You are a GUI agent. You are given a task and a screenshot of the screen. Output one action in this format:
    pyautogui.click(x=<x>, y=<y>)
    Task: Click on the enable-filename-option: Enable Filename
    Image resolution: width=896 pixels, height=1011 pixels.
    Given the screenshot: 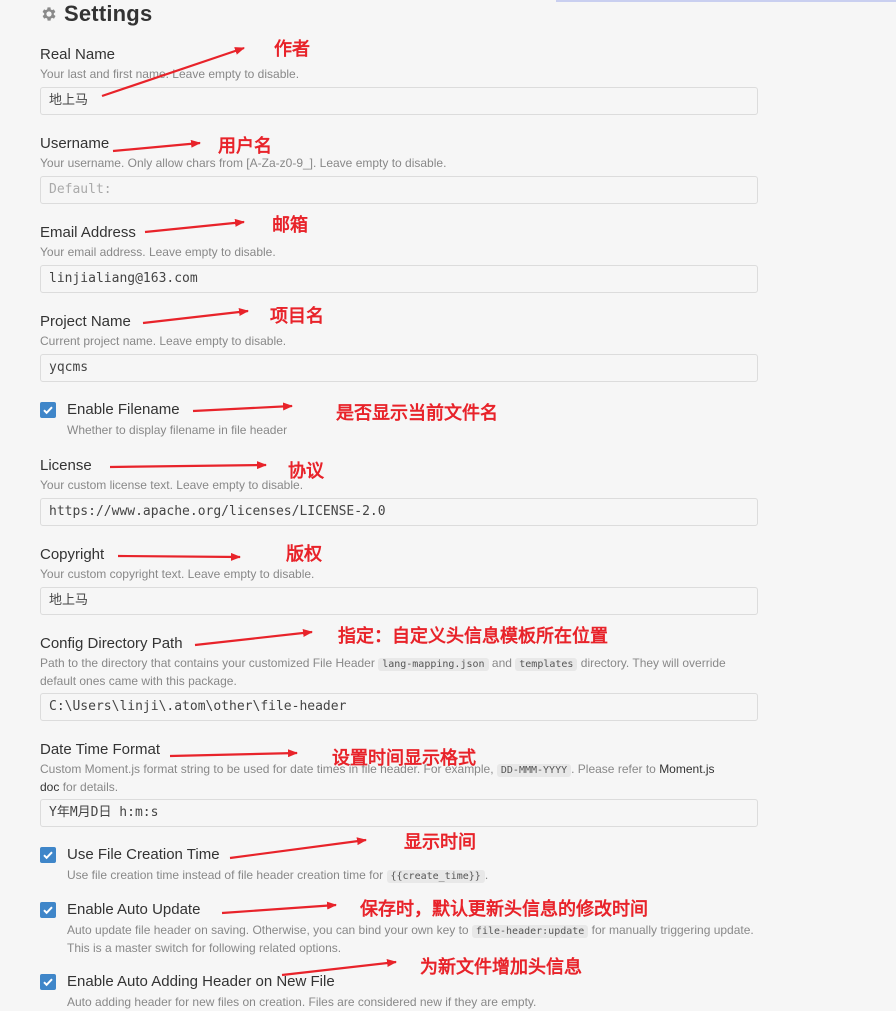 What is the action you would take?
    pyautogui.click(x=110, y=409)
    